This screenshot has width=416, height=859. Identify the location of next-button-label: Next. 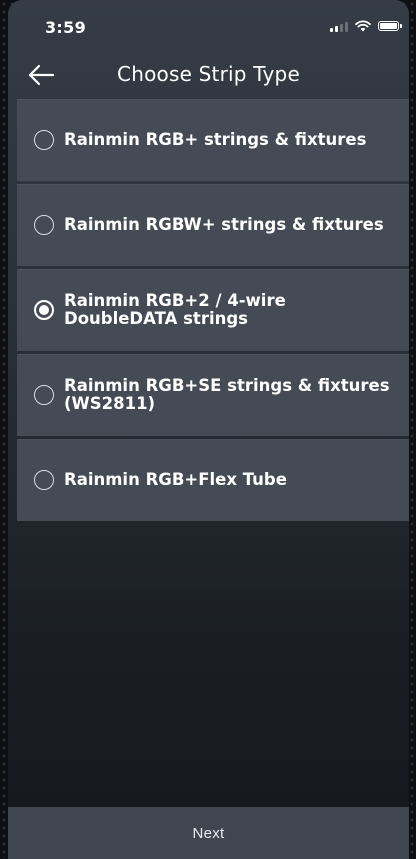
(208, 833).